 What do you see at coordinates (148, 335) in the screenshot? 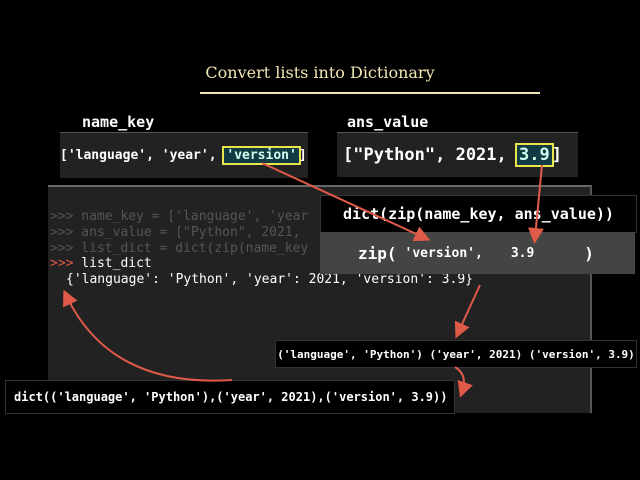
I see `arrow-to-output` at bounding box center [148, 335].